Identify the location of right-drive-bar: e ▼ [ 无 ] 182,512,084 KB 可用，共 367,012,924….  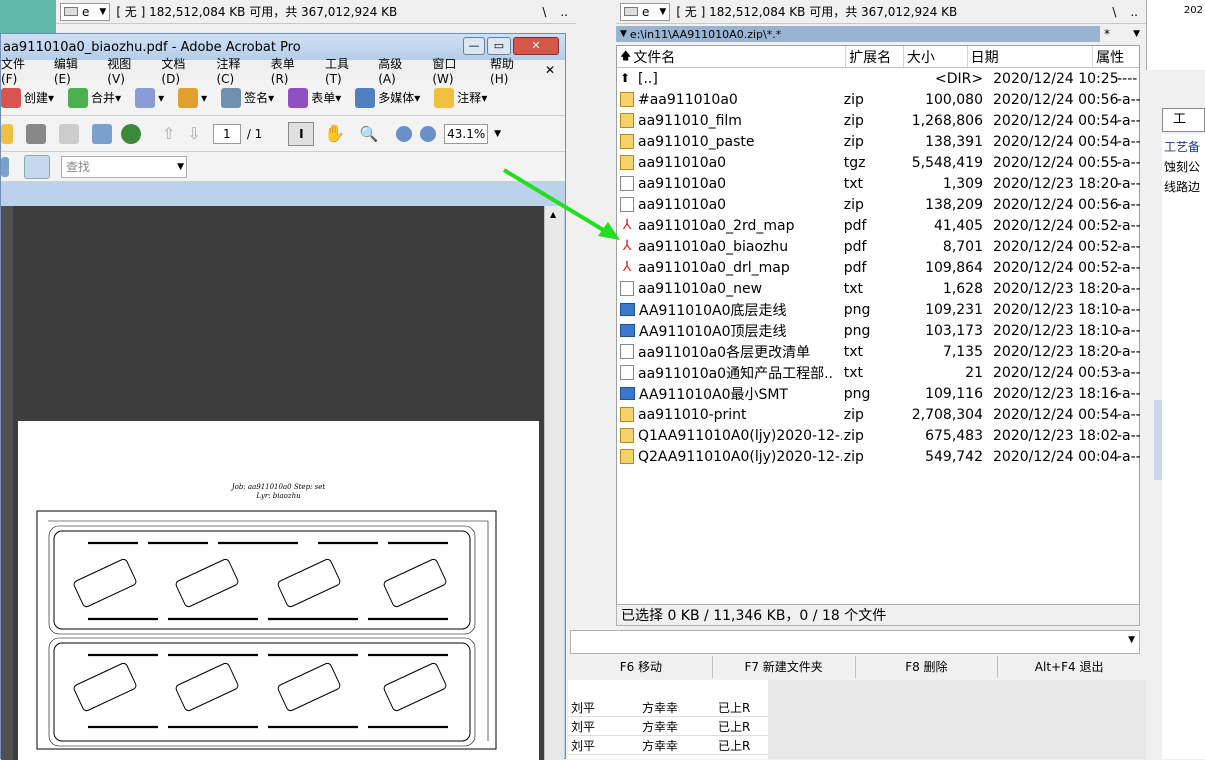
(881, 12).